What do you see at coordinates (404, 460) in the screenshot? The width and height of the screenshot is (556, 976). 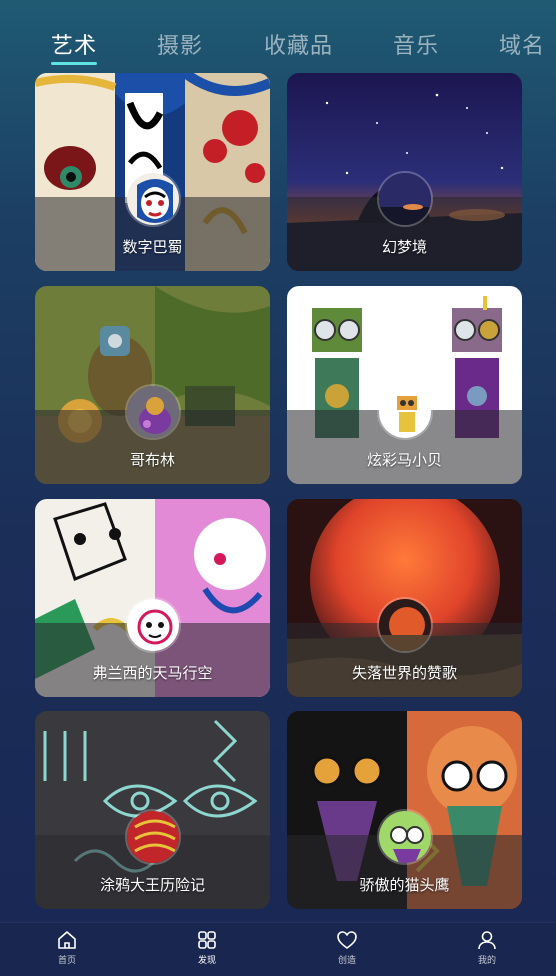 I see `card-title: 炫彩马小贝` at bounding box center [404, 460].